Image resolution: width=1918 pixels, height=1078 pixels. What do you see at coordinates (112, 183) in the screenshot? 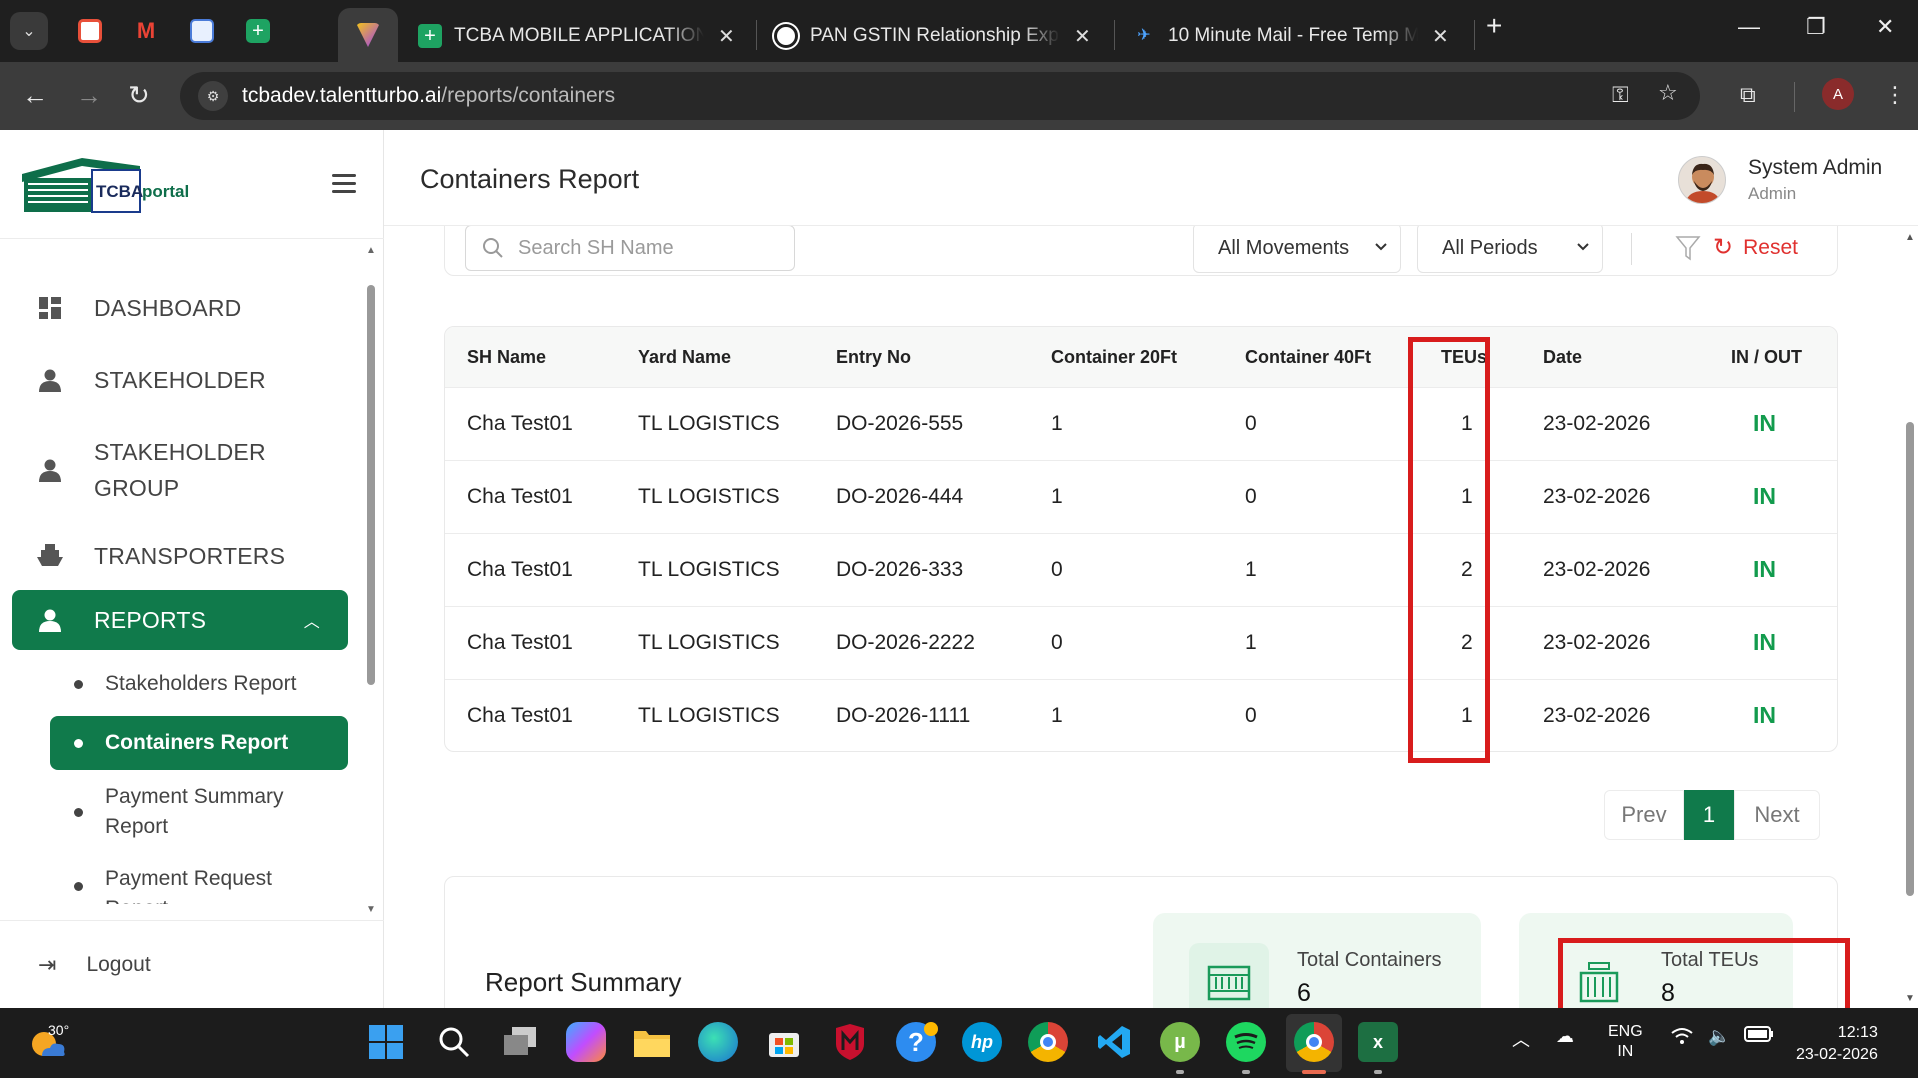
I see `tcba-portal-logo: TCBA portal` at bounding box center [112, 183].